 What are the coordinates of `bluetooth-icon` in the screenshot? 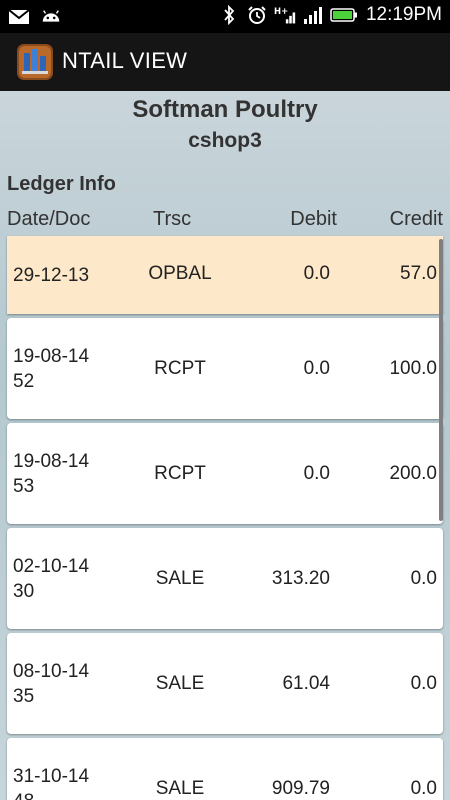 It's located at (229, 15).